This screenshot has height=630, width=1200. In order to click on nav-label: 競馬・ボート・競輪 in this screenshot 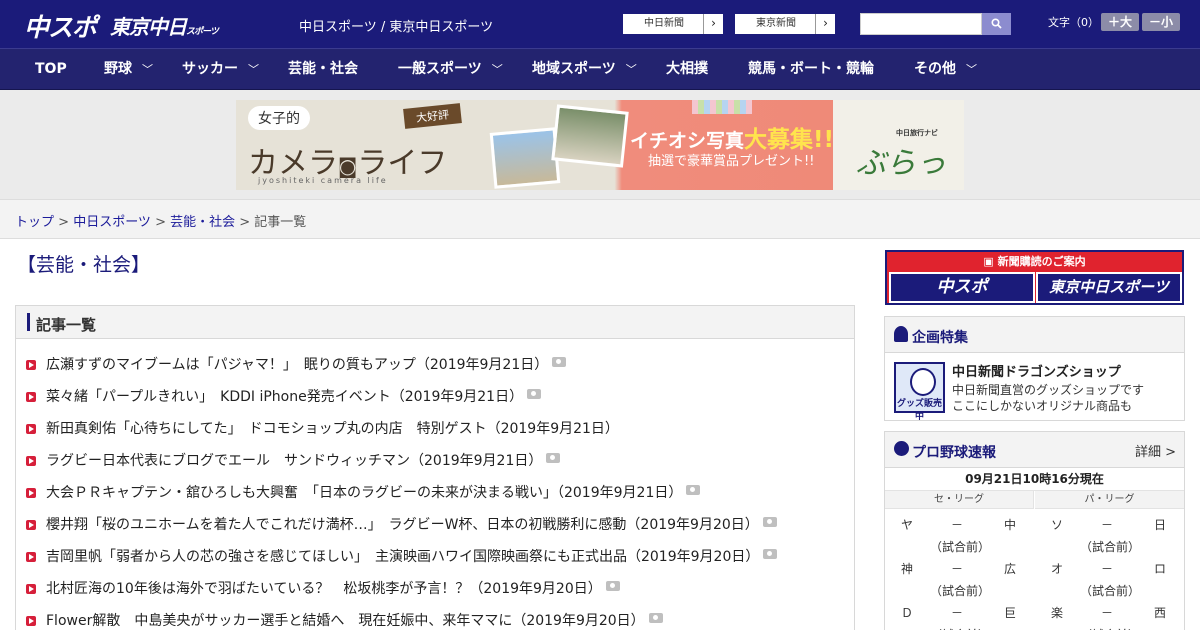, I will do `click(811, 69)`.